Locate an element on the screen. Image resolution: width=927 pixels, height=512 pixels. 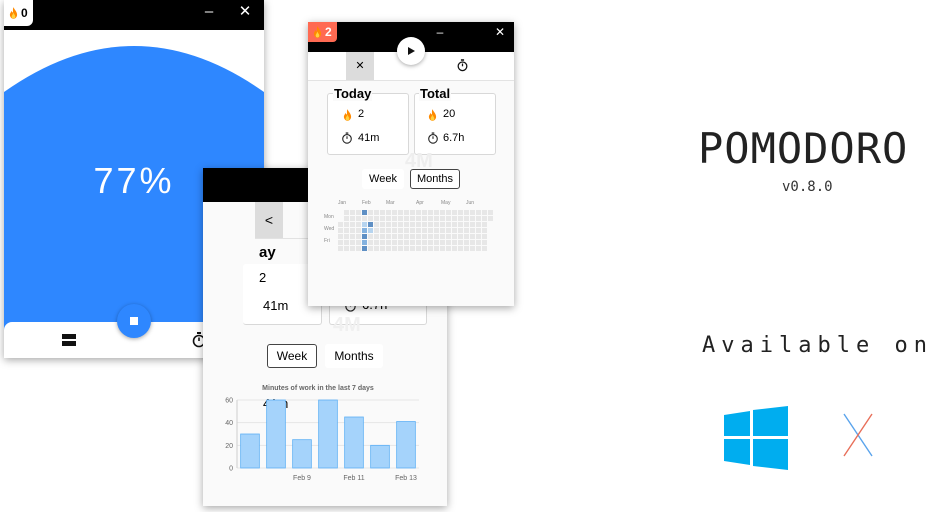
months-heatmap: Jan Feb Mar Apr May Jun Mon Wed Fri is located at coordinates (412, 226).